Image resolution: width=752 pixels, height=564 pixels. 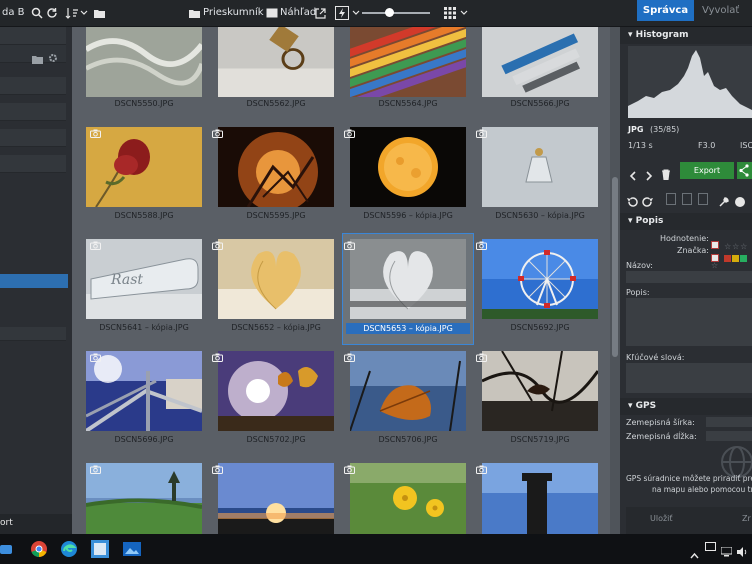 I want to click on search-icon, so click(x=37, y=13).